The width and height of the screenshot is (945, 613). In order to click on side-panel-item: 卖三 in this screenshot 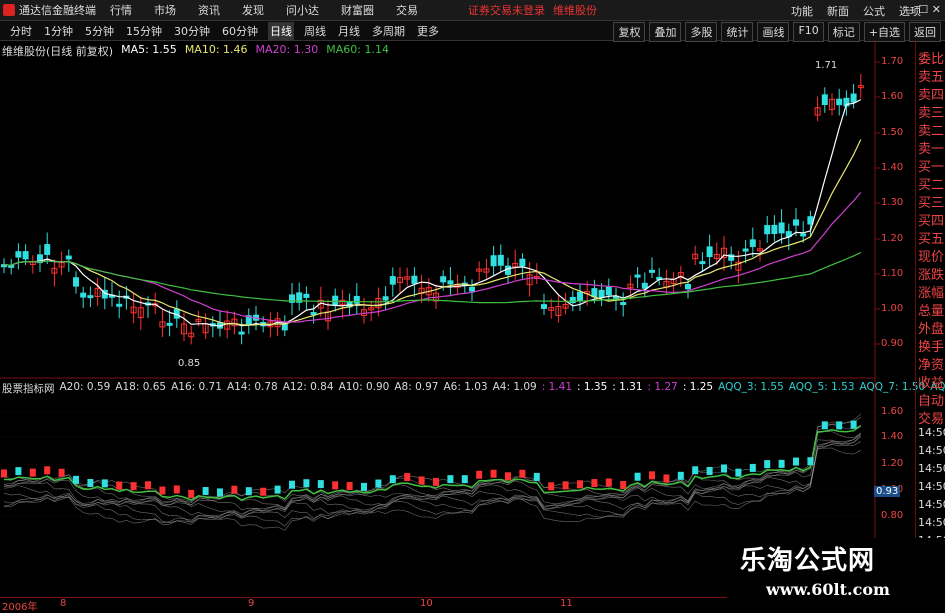, I will do `click(931, 113)`.